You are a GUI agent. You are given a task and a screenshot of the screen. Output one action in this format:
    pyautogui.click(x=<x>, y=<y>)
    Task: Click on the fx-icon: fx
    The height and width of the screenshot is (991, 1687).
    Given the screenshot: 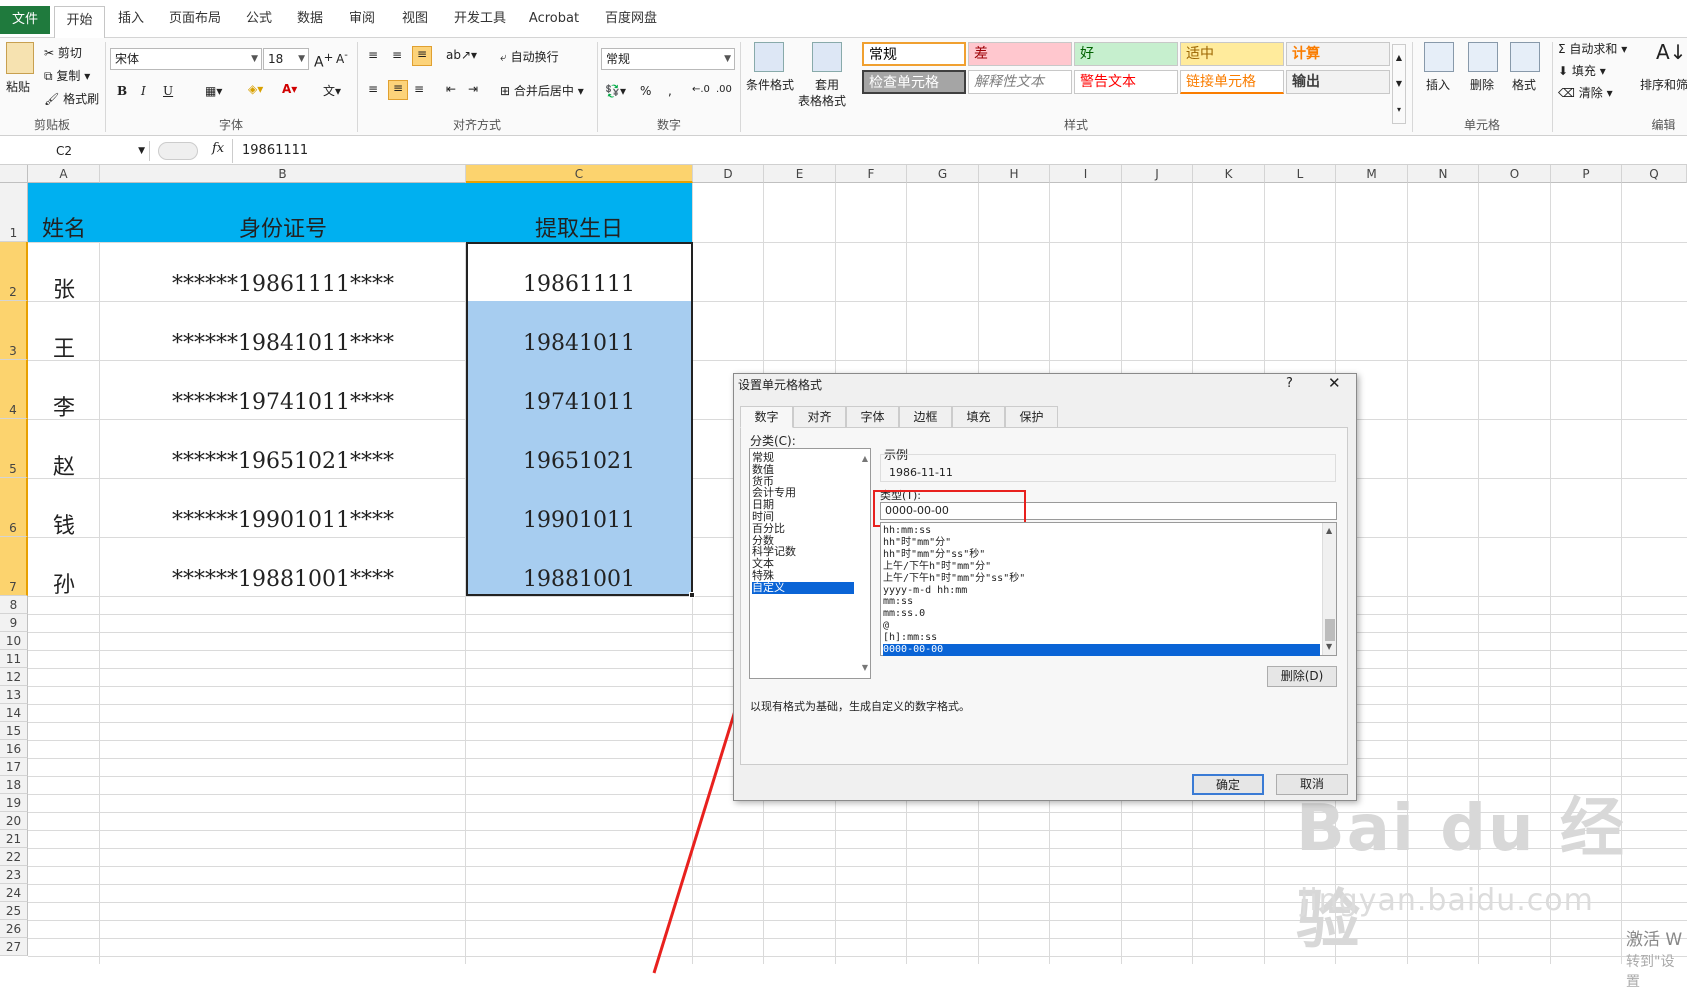 What is the action you would take?
    pyautogui.click(x=218, y=148)
    